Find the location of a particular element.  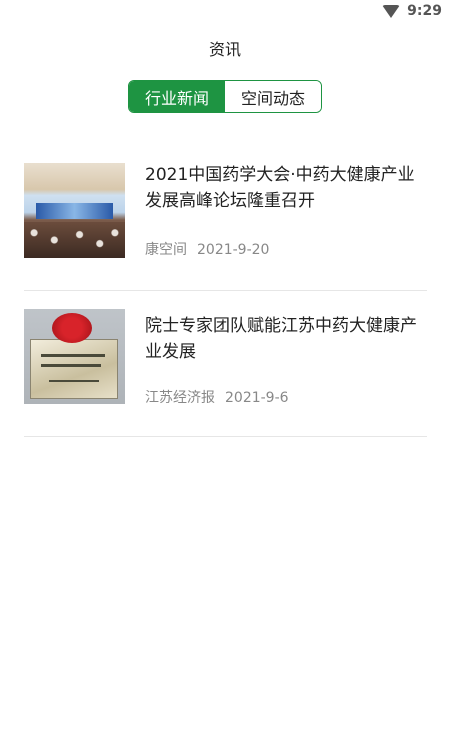

news-title: 2021中国药学大会·中药大健康产业发展高峰论坛隆重召开 is located at coordinates (280, 188).